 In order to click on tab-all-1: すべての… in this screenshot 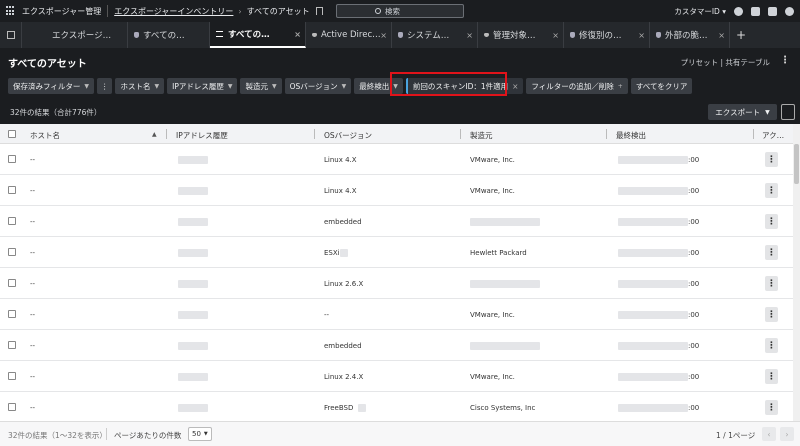, I will do `click(169, 35)`.